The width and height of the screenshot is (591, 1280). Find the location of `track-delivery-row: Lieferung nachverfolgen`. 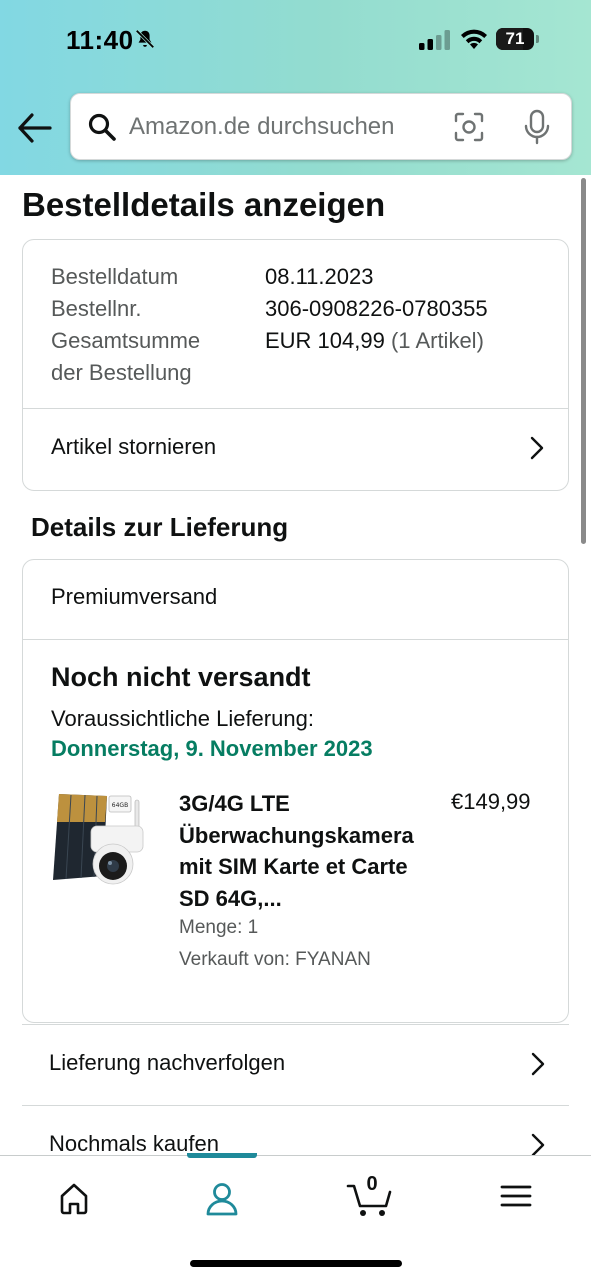

track-delivery-row: Lieferung nachverfolgen is located at coordinates (295, 1065).